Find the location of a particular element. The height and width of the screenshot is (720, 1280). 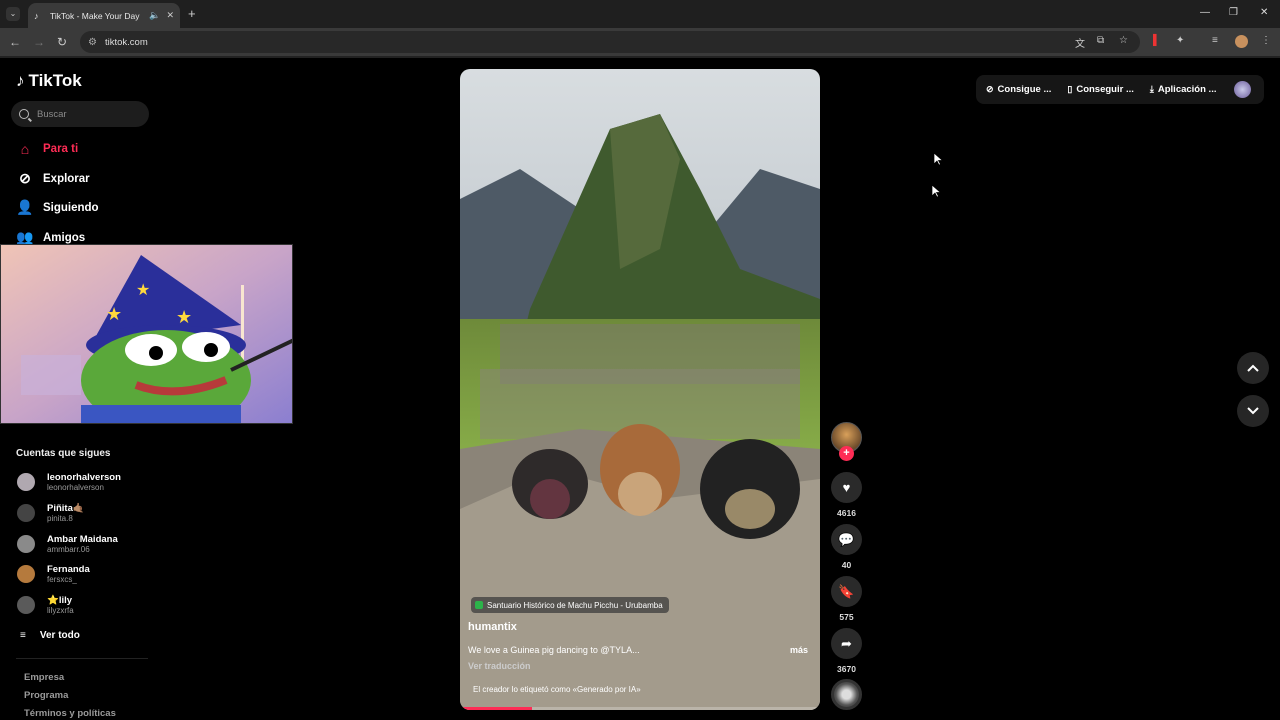

tiktok-logo: ♪ TikTok is located at coordinates (49, 81).